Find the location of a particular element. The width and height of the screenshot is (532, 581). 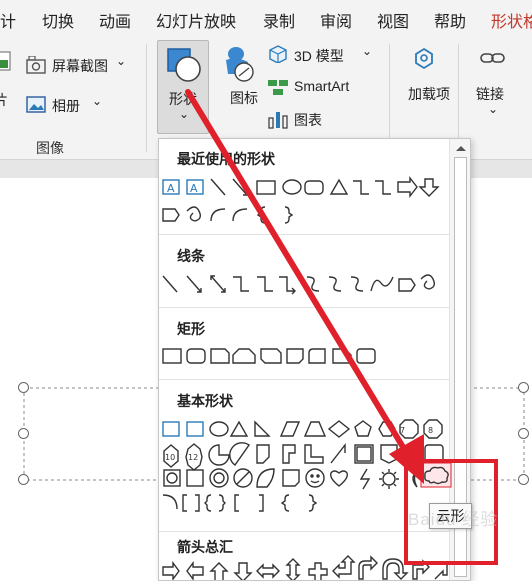

watermark: Baidu 经验 is located at coordinates (453, 519).